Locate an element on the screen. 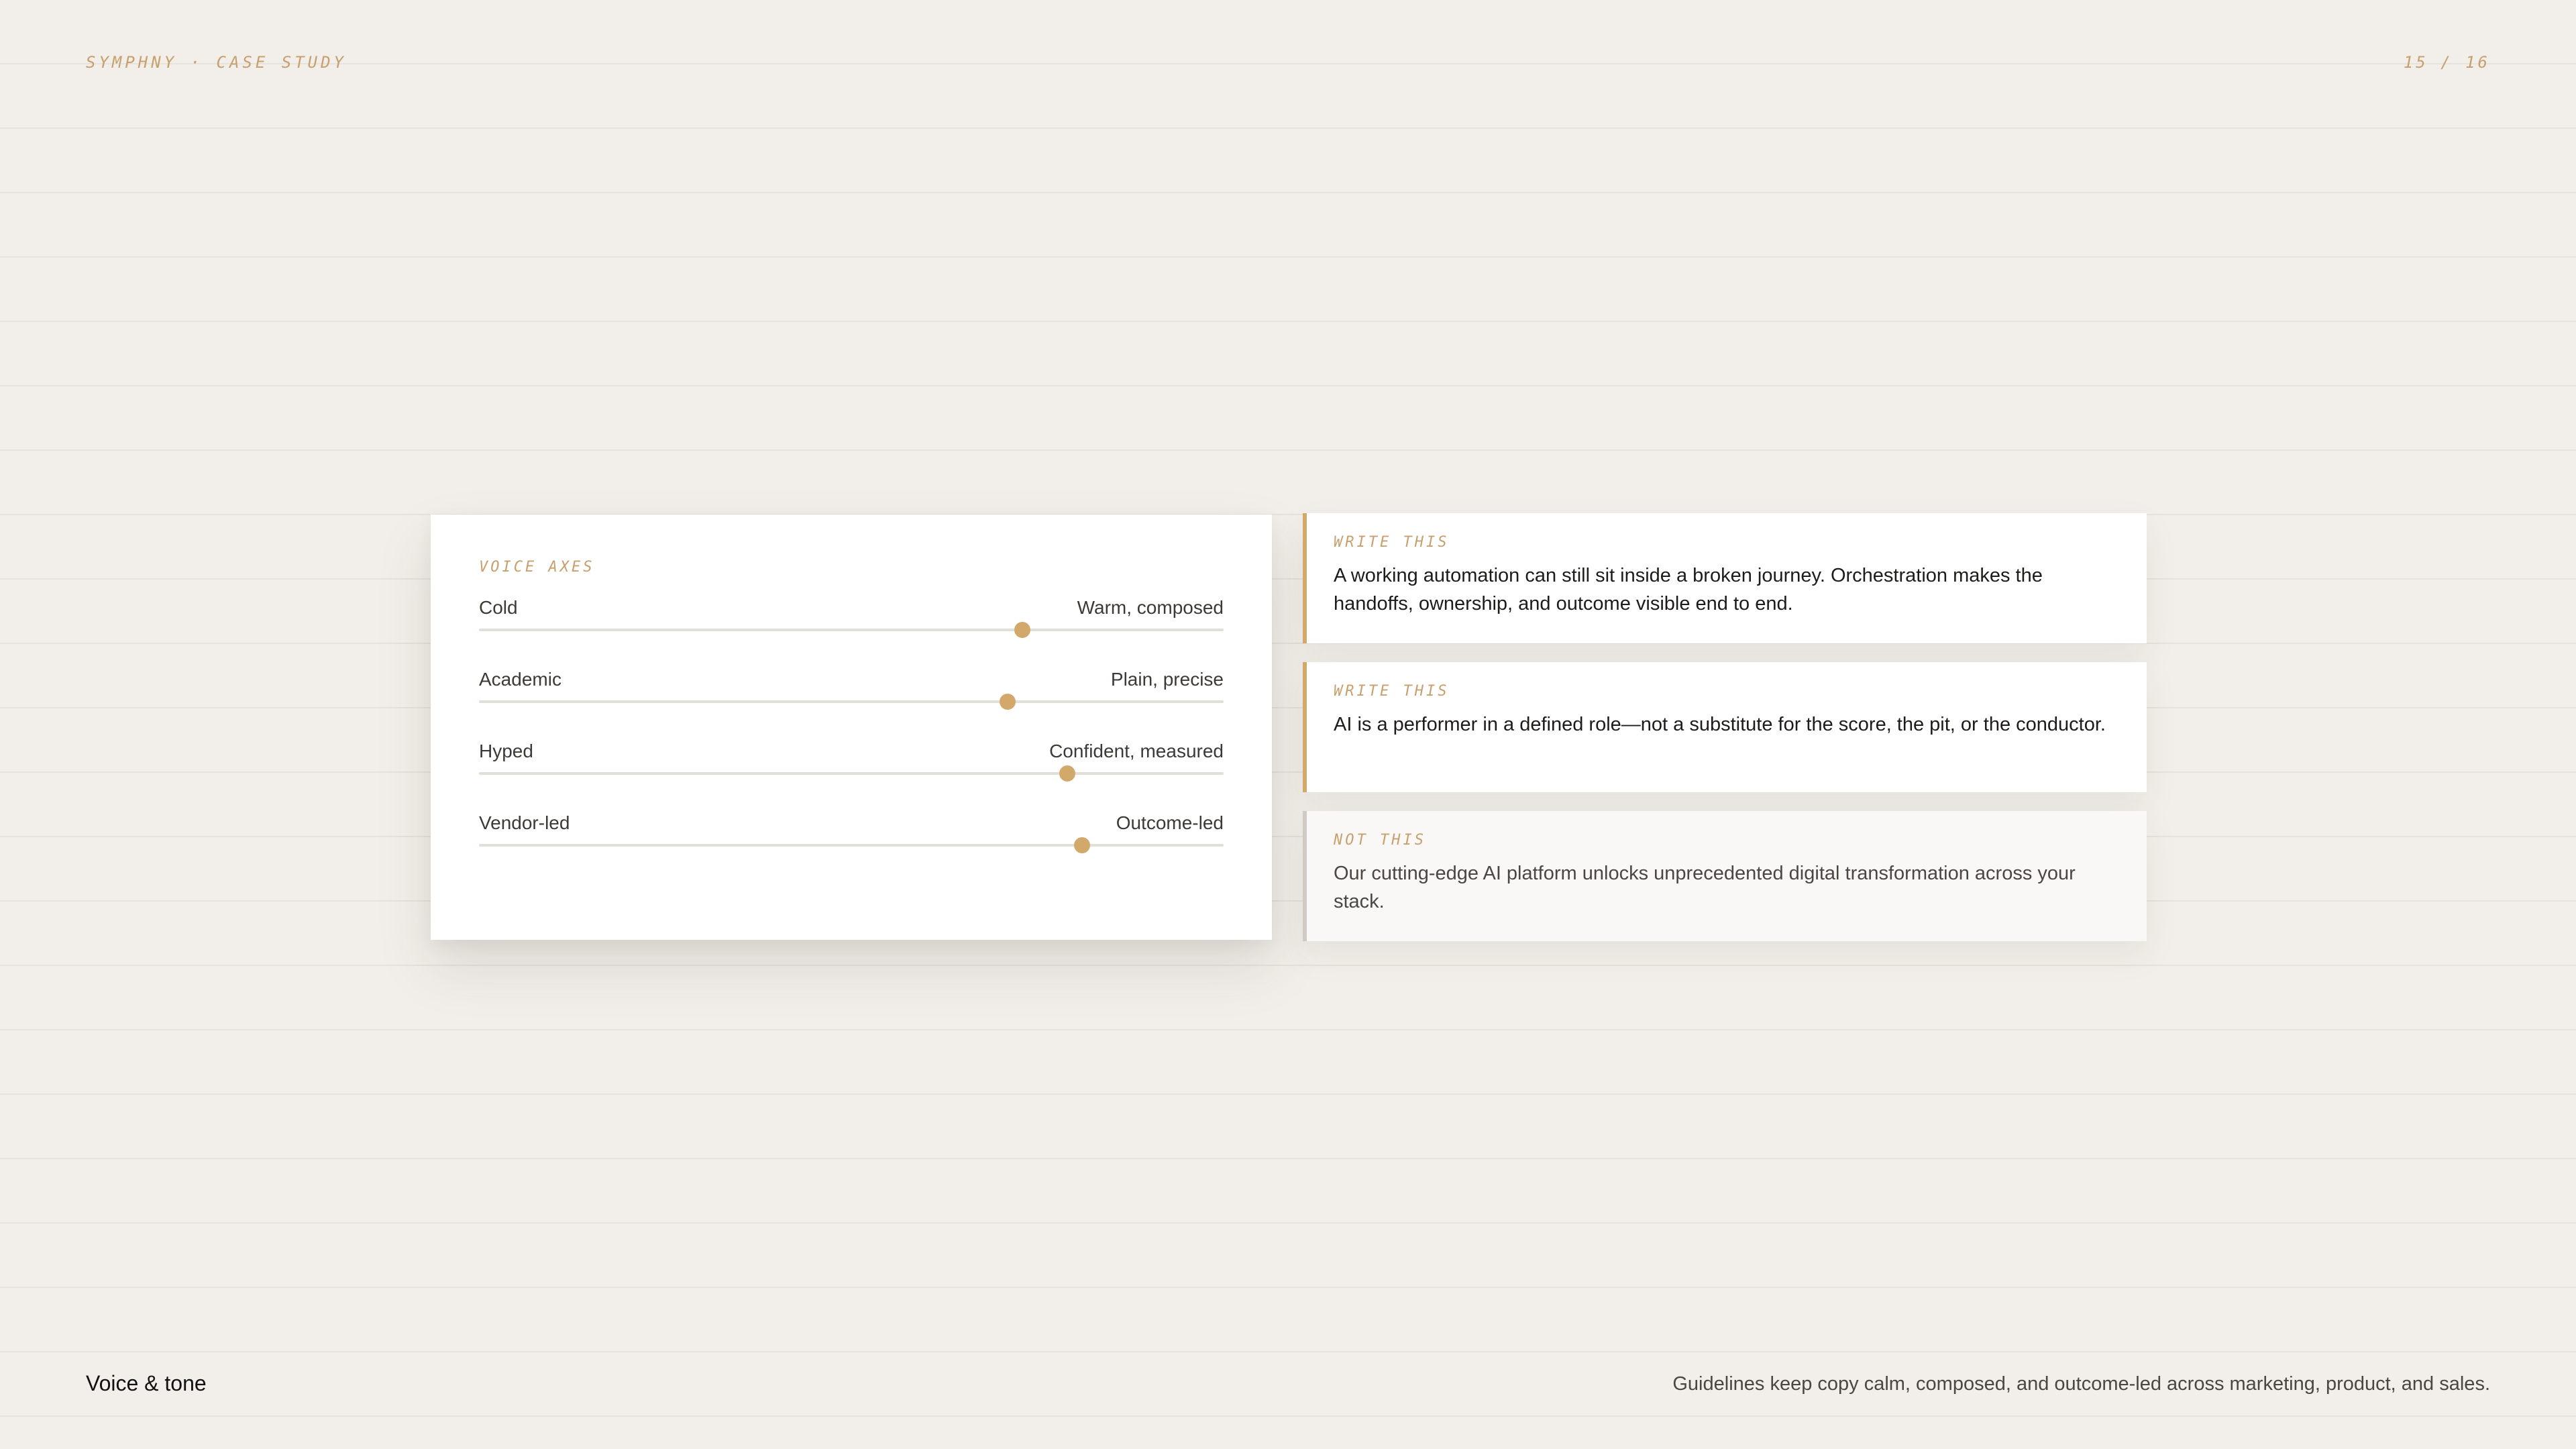  axis-right-label: Confident, measured is located at coordinates (1136, 751).